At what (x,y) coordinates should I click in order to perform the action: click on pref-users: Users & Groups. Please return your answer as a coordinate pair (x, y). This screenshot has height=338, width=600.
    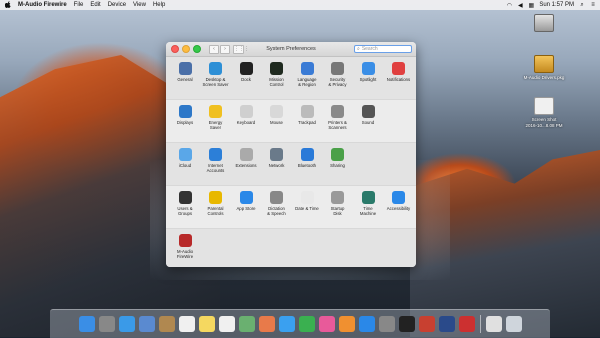
    Looking at the image, I should click on (185, 203).